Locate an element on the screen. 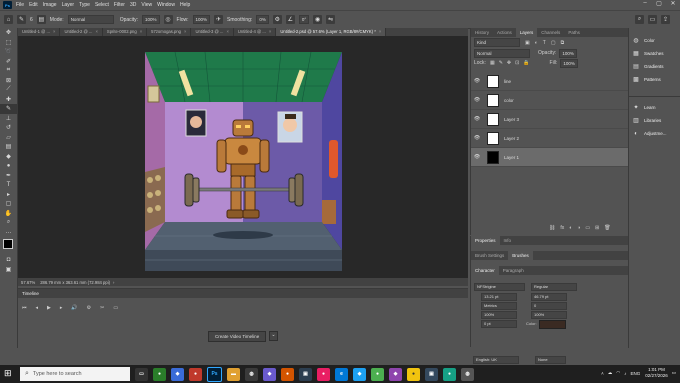 This screenshot has height=383, width=680. edge-icon: e is located at coordinates (341, 374).